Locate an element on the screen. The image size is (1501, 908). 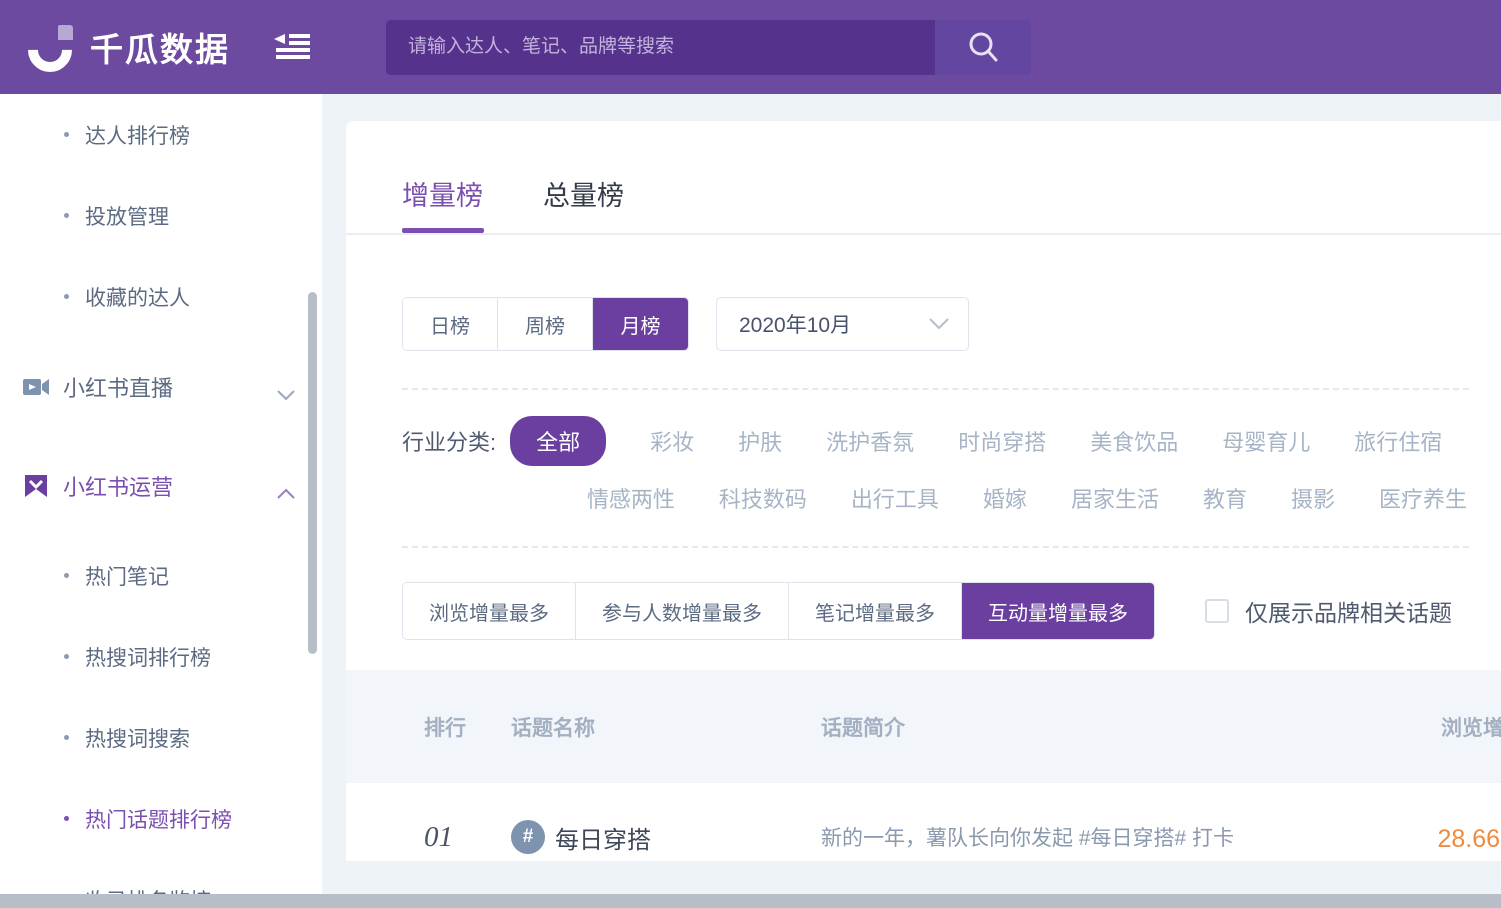
category-education: 教育 is located at coordinates (1225, 498).